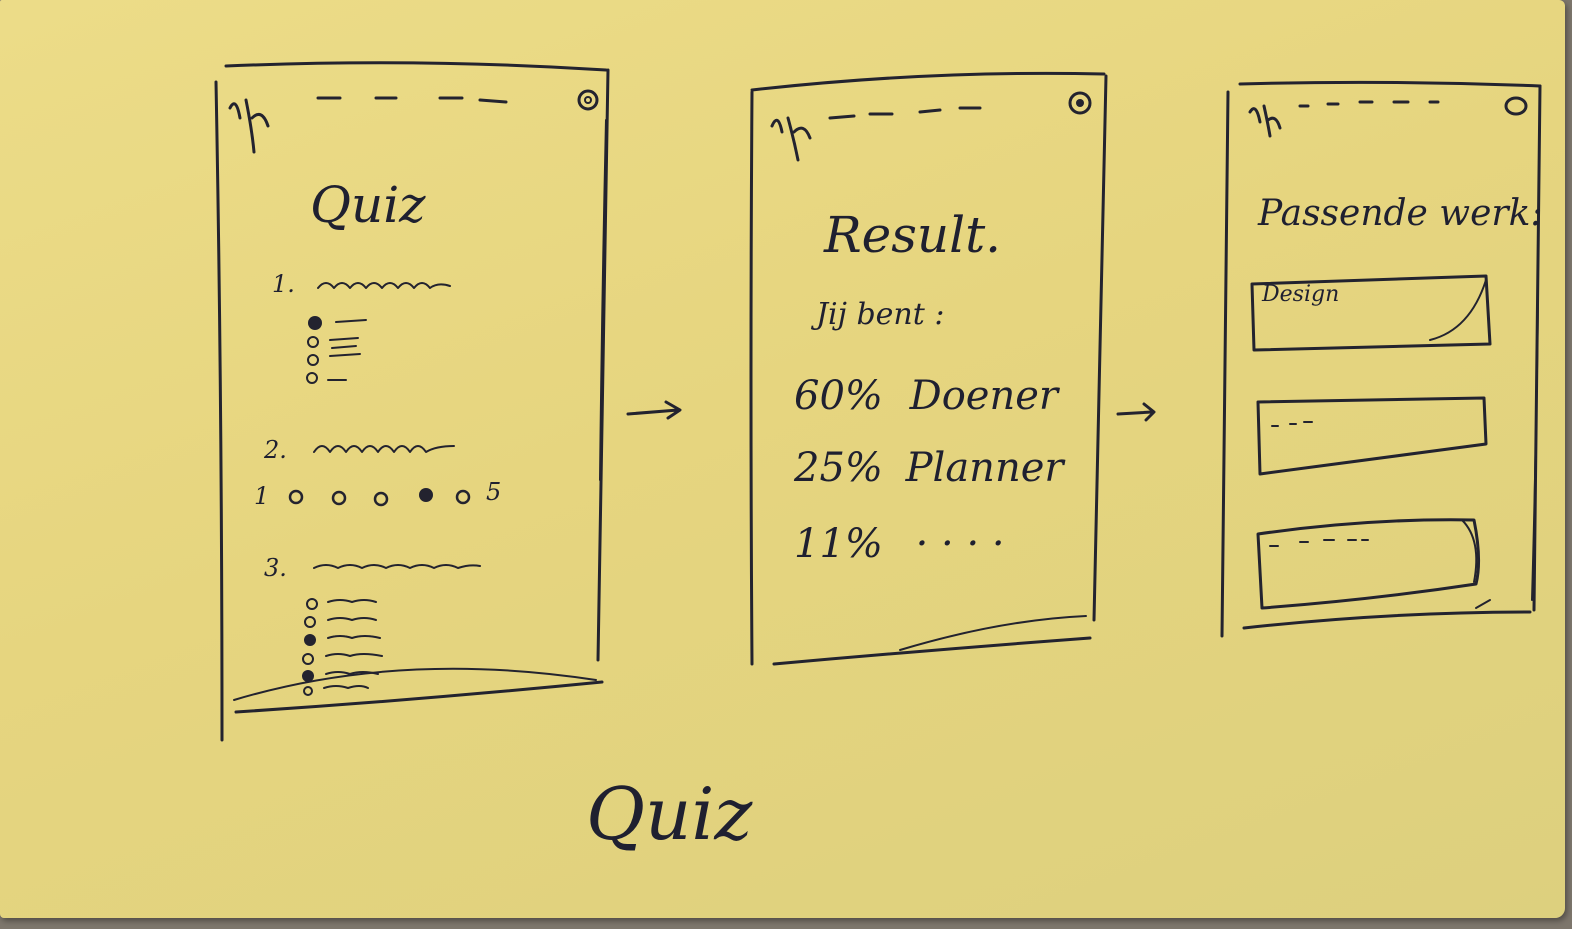  Describe the element at coordinates (984, 396) in the screenshot. I see `result-label: Doener` at that location.